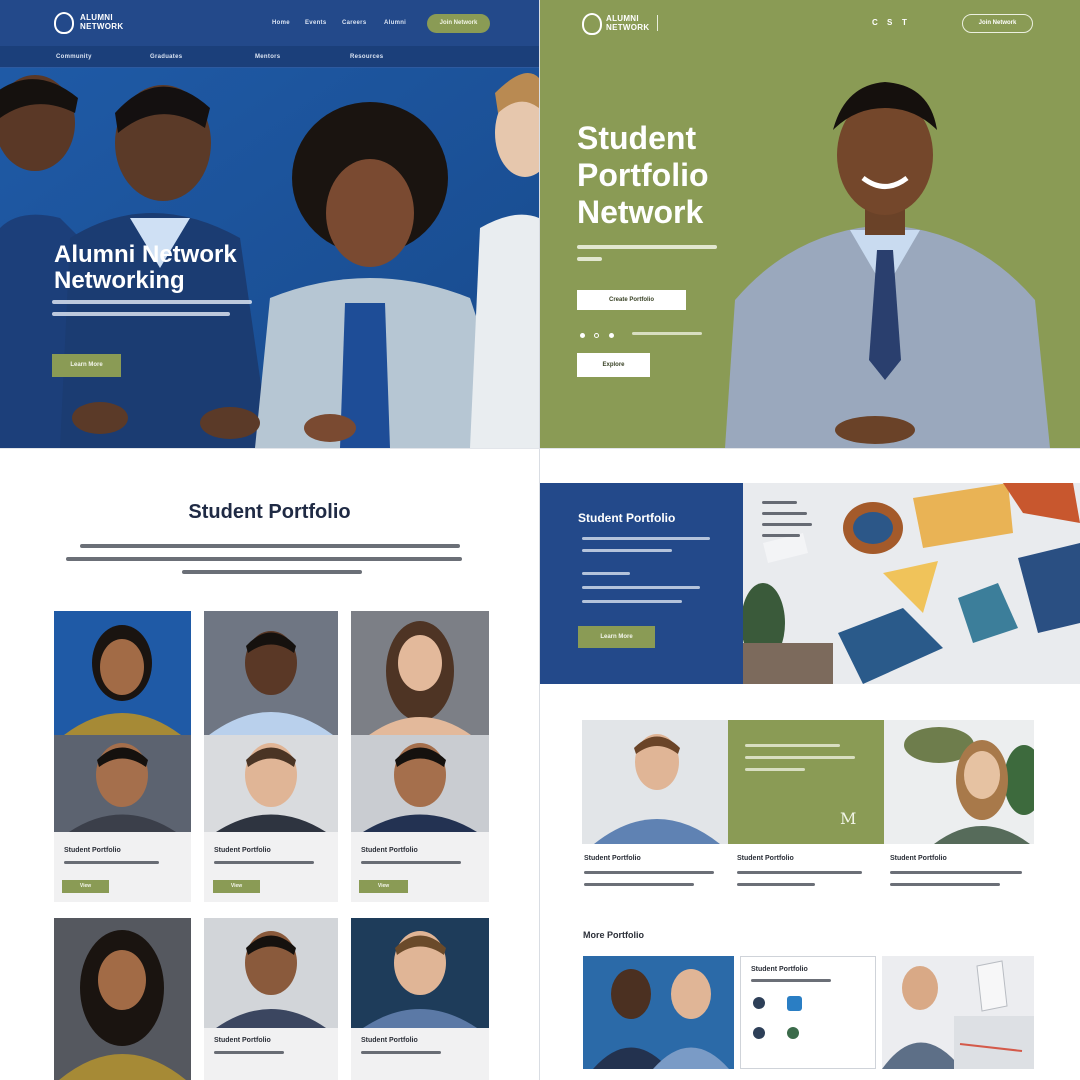 This screenshot has height=1080, width=1080. What do you see at coordinates (794, 1003) in the screenshot?
I see `app-icon` at bounding box center [794, 1003].